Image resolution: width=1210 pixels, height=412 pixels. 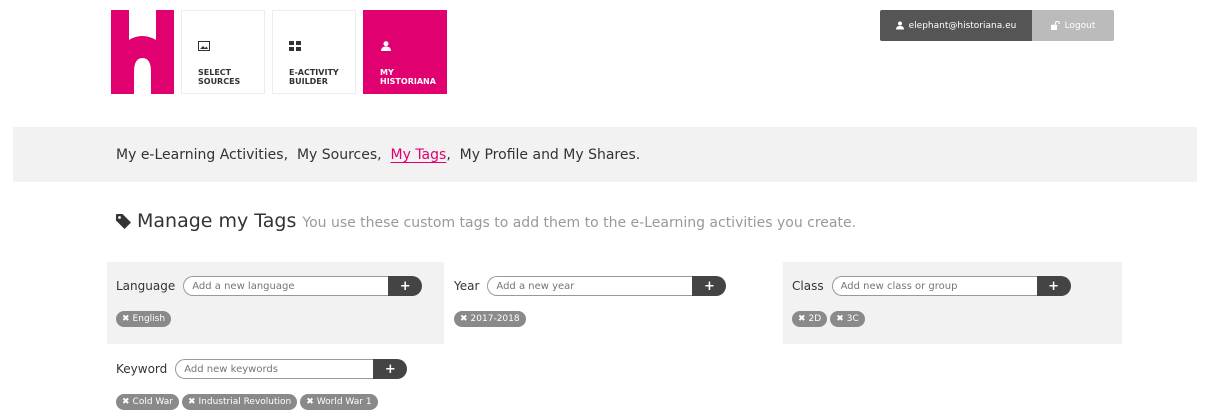 I want to click on year-input, so click(x=590, y=286).